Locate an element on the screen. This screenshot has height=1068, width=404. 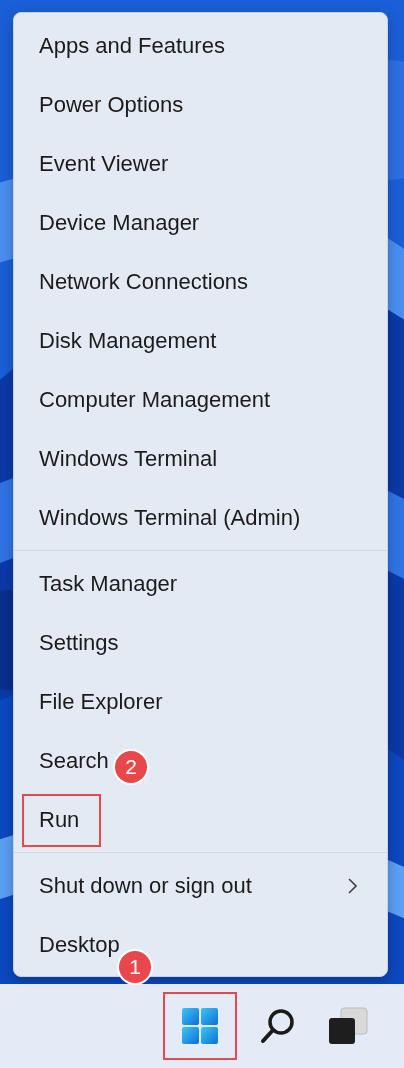
search-icon is located at coordinates (278, 1026).